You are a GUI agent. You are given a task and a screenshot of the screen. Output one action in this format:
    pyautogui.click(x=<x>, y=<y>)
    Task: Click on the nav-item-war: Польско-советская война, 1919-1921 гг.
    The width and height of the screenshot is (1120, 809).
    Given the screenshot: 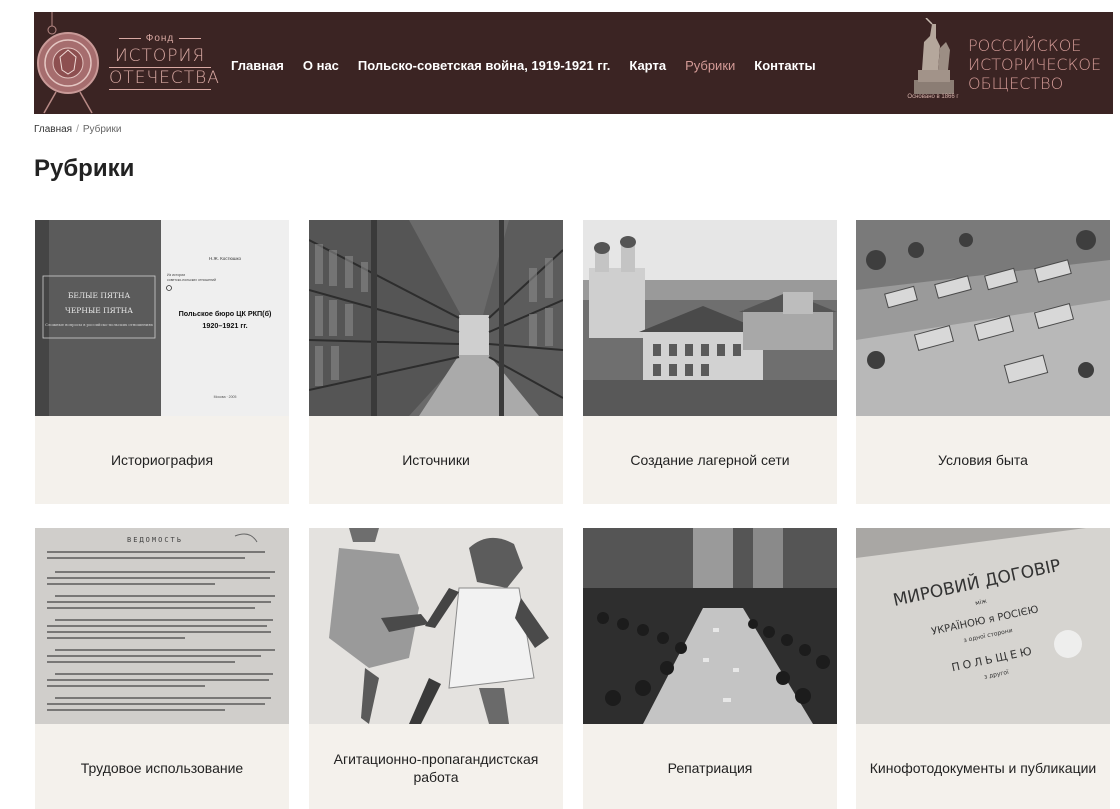 What is the action you would take?
    pyautogui.click(x=484, y=65)
    